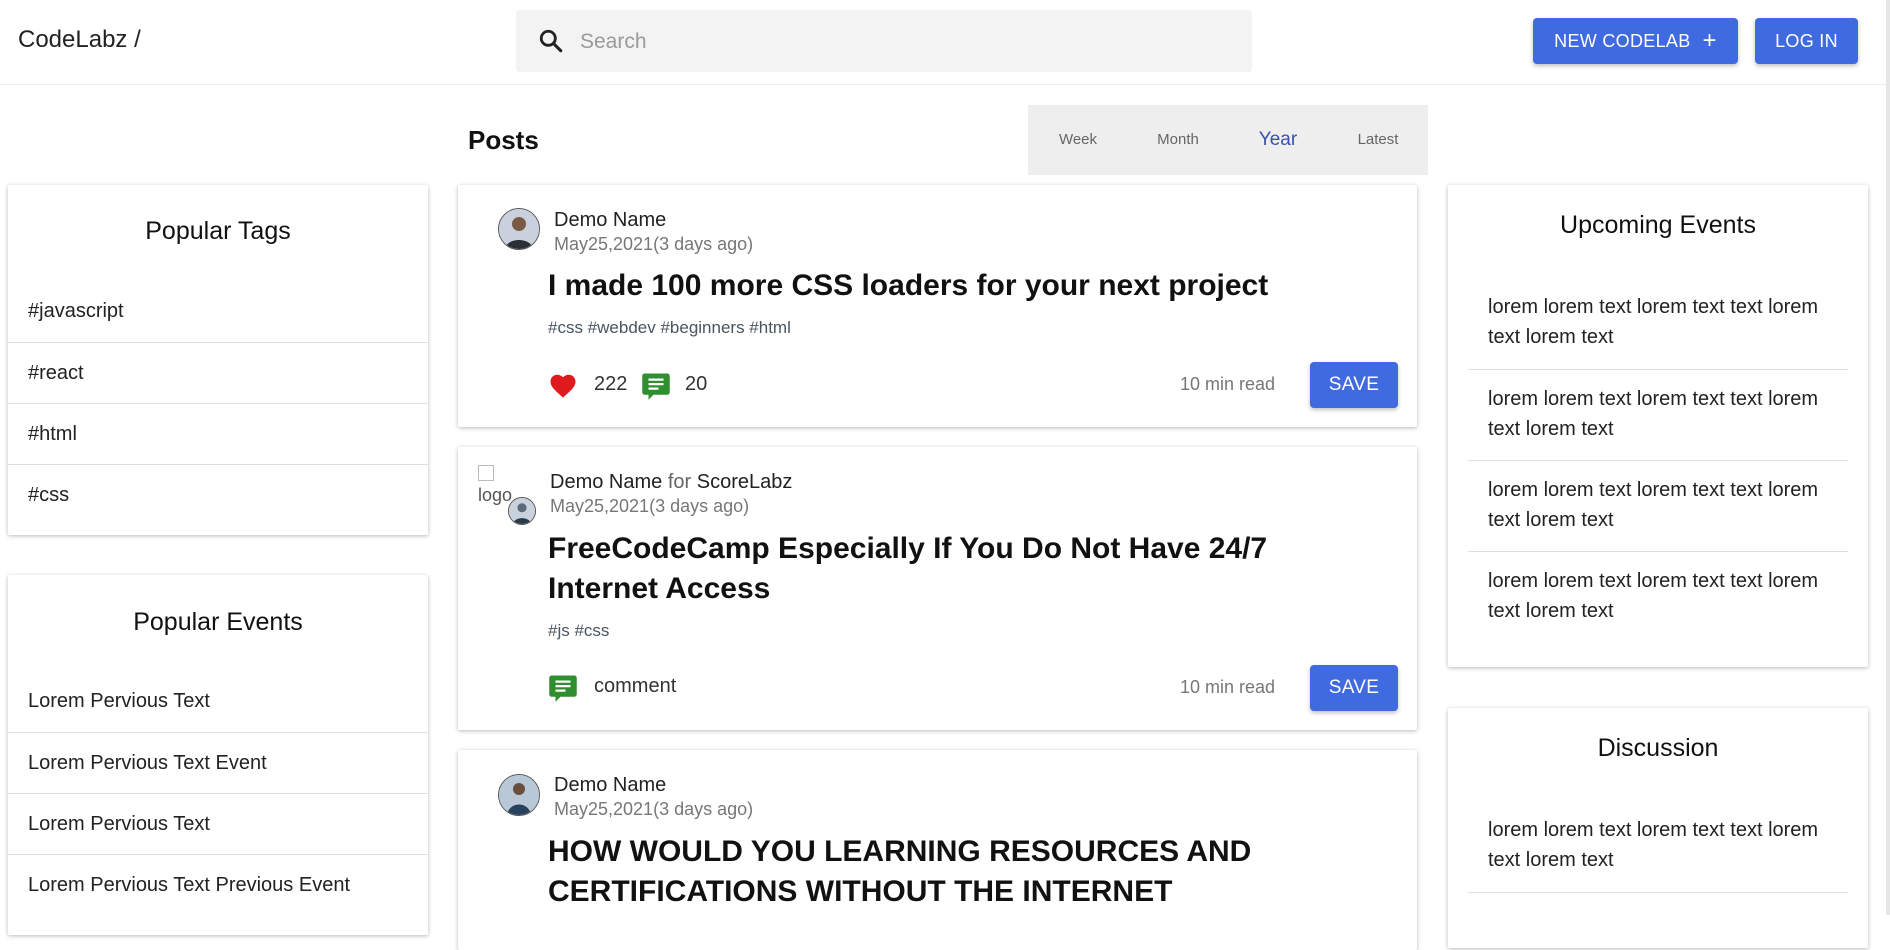  I want to click on author-line: Demo Name for ScoreLabz, so click(671, 482).